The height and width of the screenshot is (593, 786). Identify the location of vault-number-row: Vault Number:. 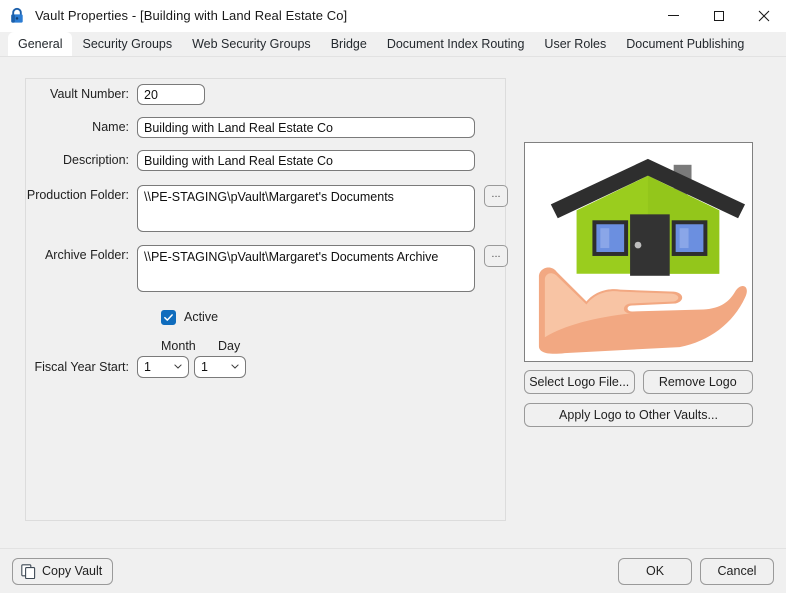
(275, 94).